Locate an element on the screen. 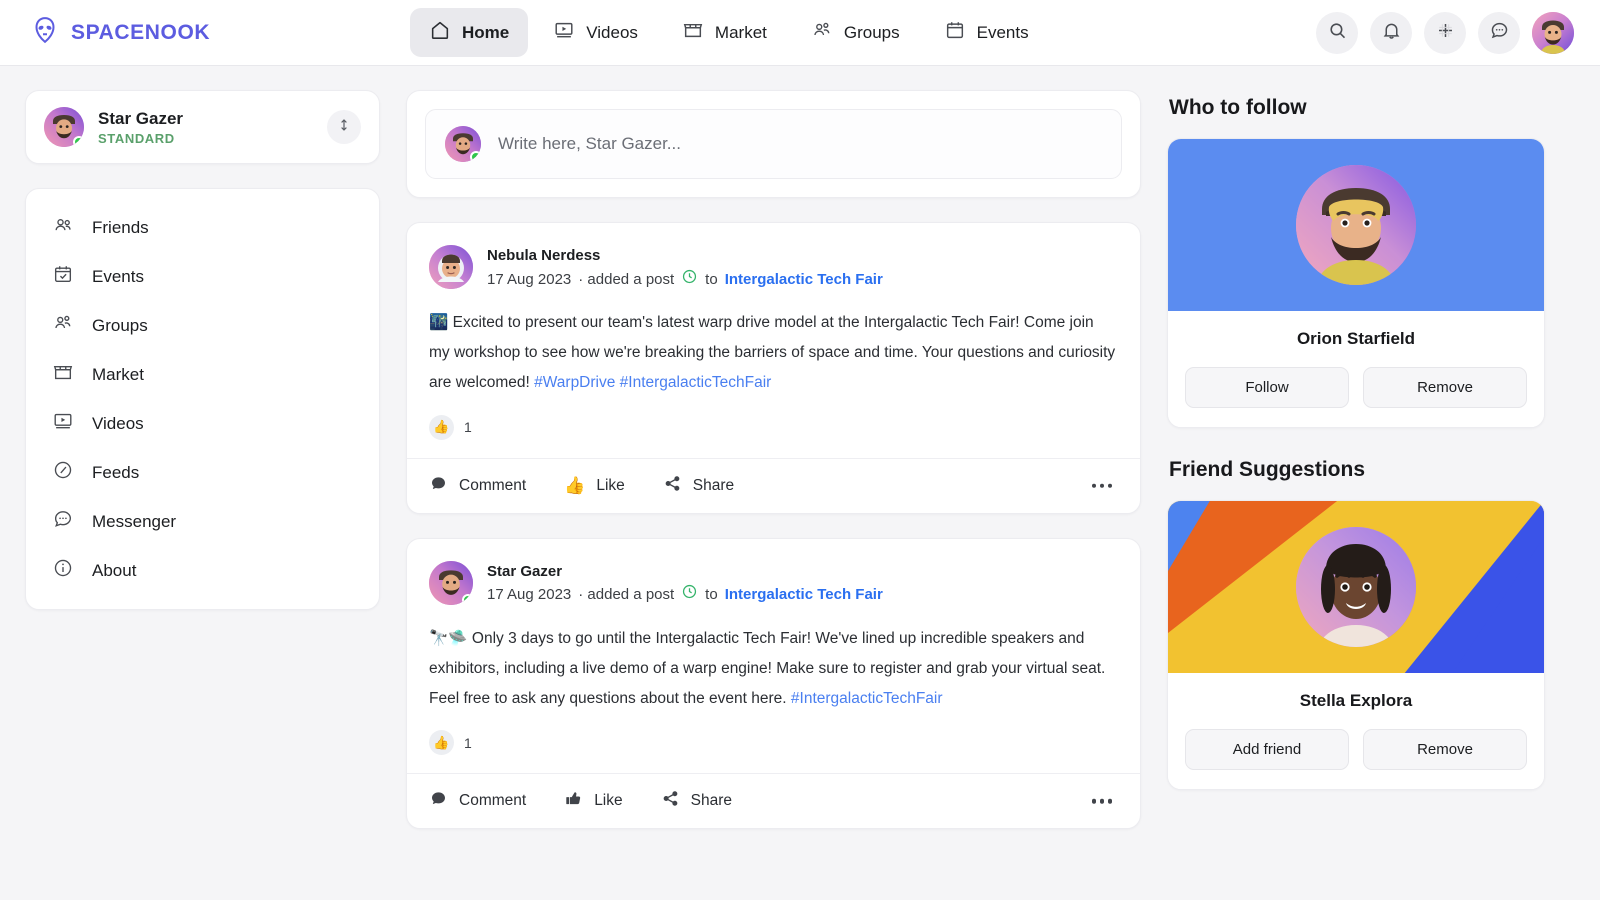 The height and width of the screenshot is (900, 1600). suggested-user-name: Orion Starfield is located at coordinates (1356, 338).